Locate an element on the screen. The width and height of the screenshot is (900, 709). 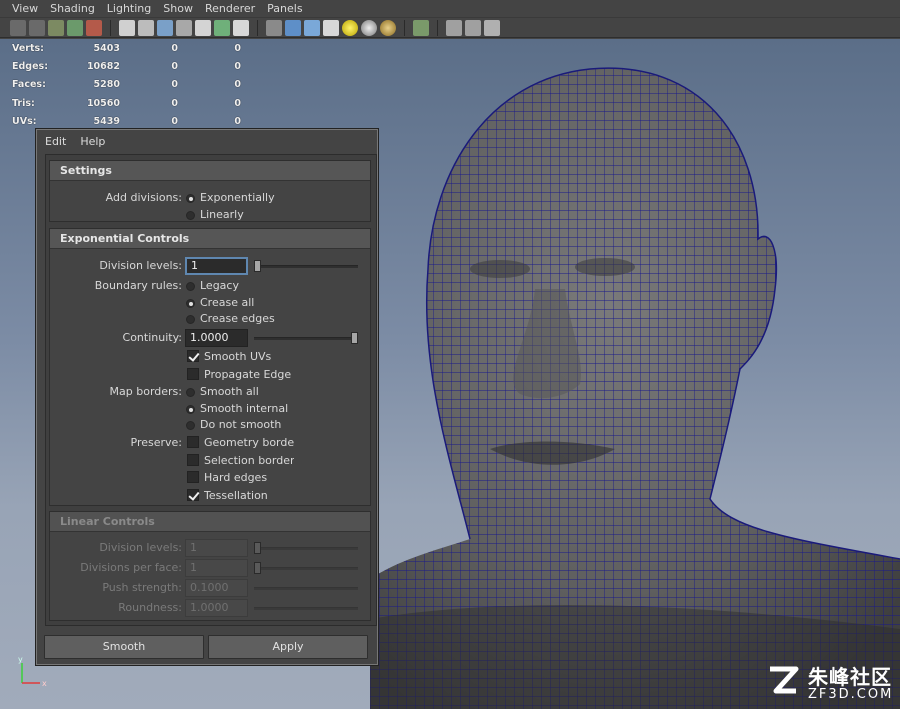
use-all-lights-icon is located at coordinates (350, 27).